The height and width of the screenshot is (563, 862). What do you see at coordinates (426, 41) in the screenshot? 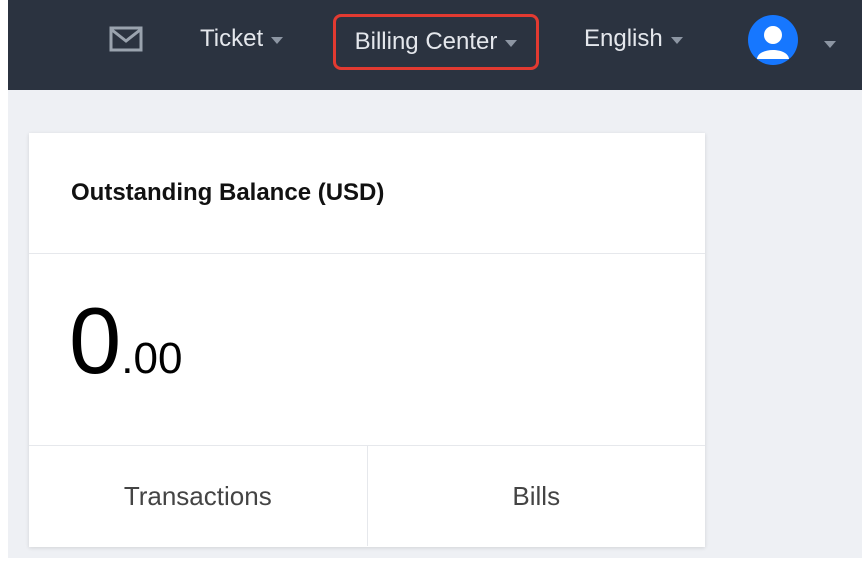
I see `billing-center-menu-label: Billing Center` at bounding box center [426, 41].